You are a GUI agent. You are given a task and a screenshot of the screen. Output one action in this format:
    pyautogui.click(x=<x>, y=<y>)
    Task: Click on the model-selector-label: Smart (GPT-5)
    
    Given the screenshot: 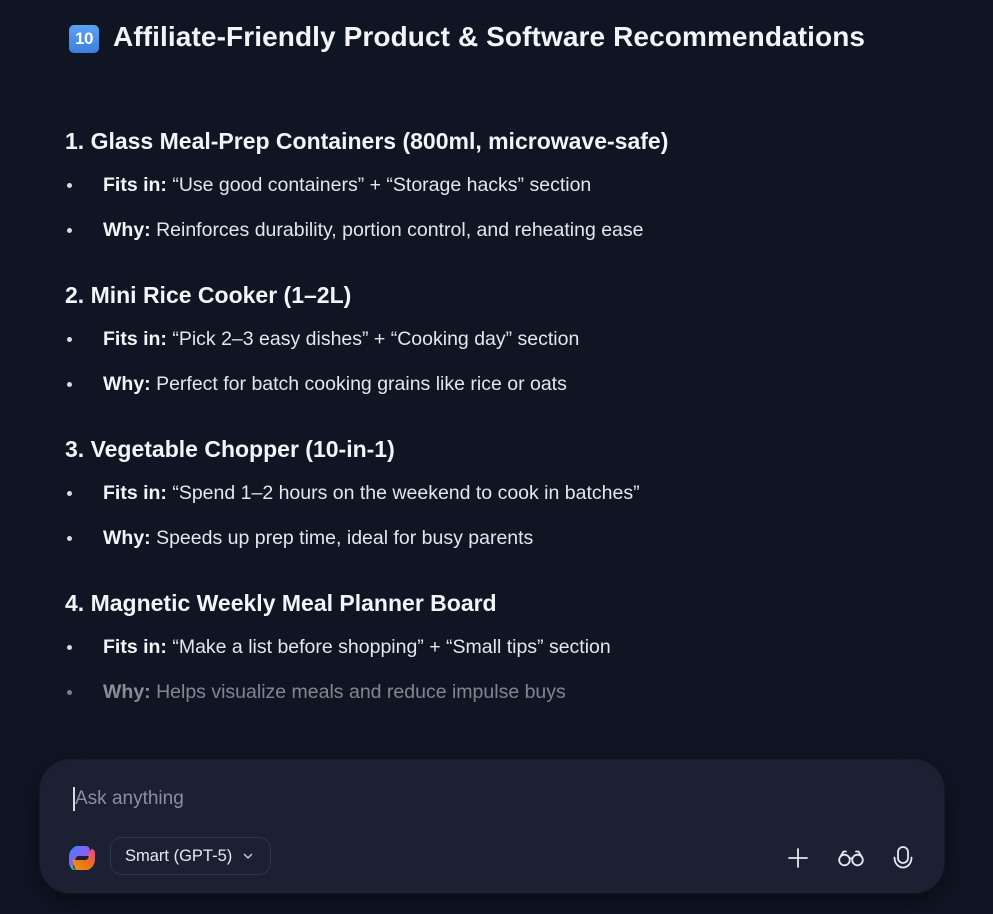 What is the action you would take?
    pyautogui.click(x=179, y=855)
    